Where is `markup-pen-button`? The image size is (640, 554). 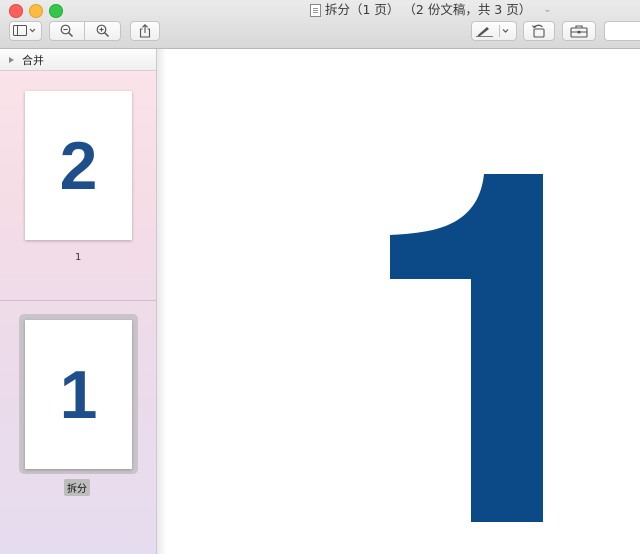
markup-pen-button is located at coordinates (494, 31).